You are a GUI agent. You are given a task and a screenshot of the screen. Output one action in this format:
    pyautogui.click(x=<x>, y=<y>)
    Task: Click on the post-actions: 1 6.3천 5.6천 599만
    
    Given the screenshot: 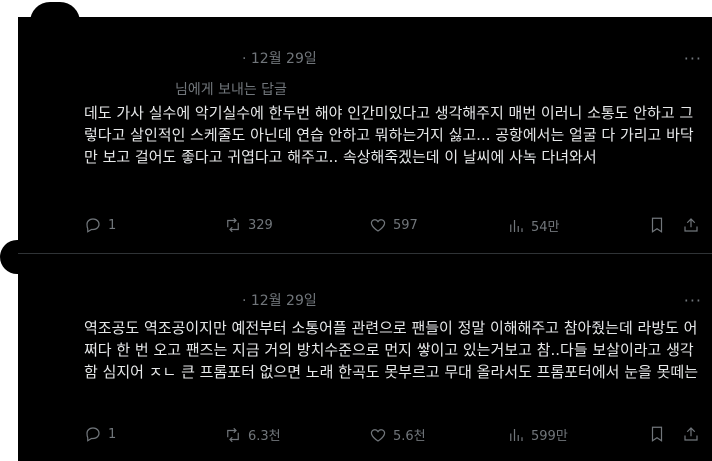 What is the action you would take?
    pyautogui.click(x=394, y=436)
    